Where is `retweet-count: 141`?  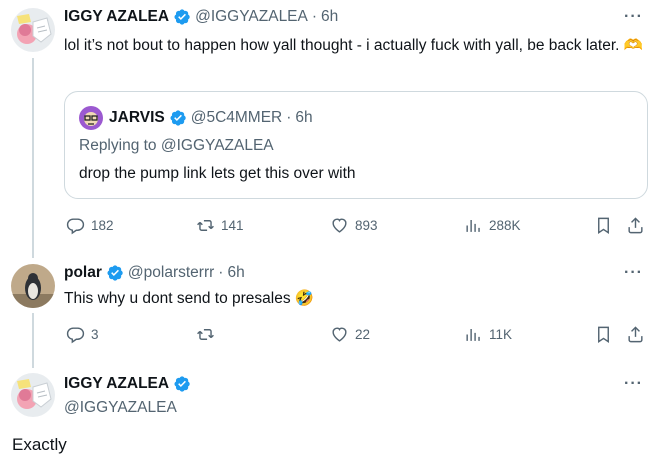
retweet-count: 141 is located at coordinates (232, 225).